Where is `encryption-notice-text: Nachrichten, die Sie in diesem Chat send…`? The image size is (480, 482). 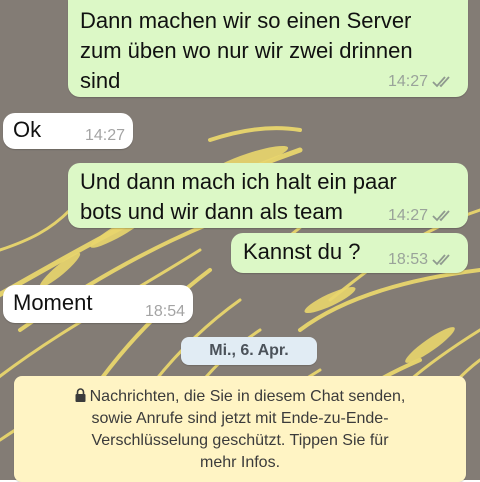
encryption-notice-text: Nachrichten, die Sie in diesem Chat send… is located at coordinates (247, 429).